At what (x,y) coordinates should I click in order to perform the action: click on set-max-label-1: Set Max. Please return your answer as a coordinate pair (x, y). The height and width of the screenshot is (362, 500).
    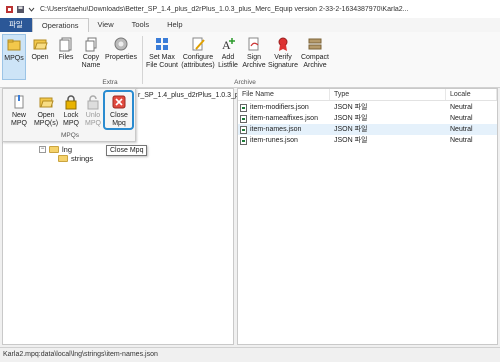
    Looking at the image, I should click on (162, 57).